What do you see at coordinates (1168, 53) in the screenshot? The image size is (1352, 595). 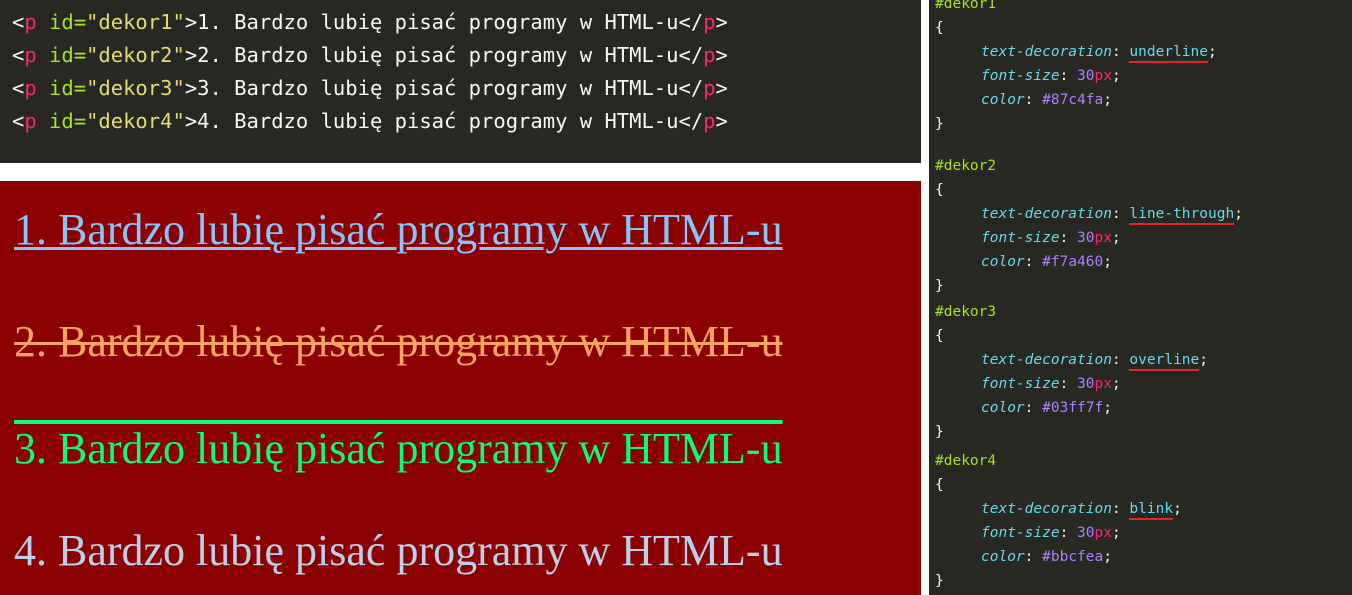 I see `css-value: underline` at bounding box center [1168, 53].